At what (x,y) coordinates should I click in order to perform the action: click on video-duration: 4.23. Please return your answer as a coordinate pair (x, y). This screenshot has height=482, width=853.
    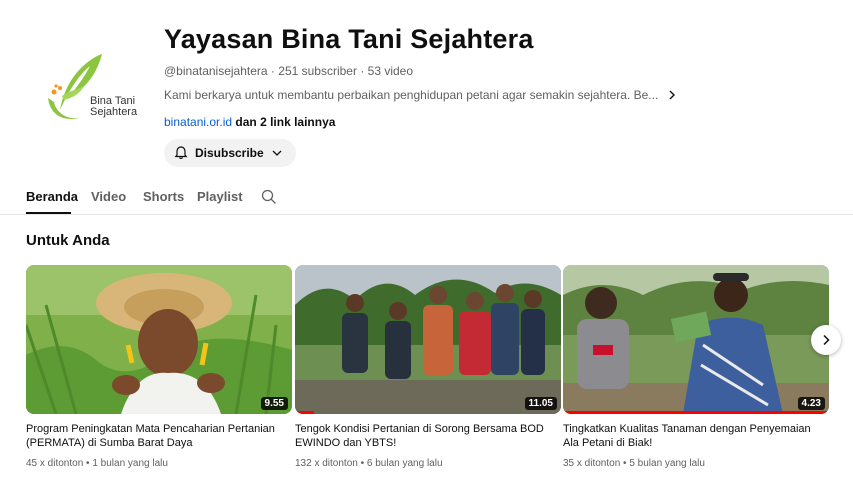
    Looking at the image, I should click on (811, 403).